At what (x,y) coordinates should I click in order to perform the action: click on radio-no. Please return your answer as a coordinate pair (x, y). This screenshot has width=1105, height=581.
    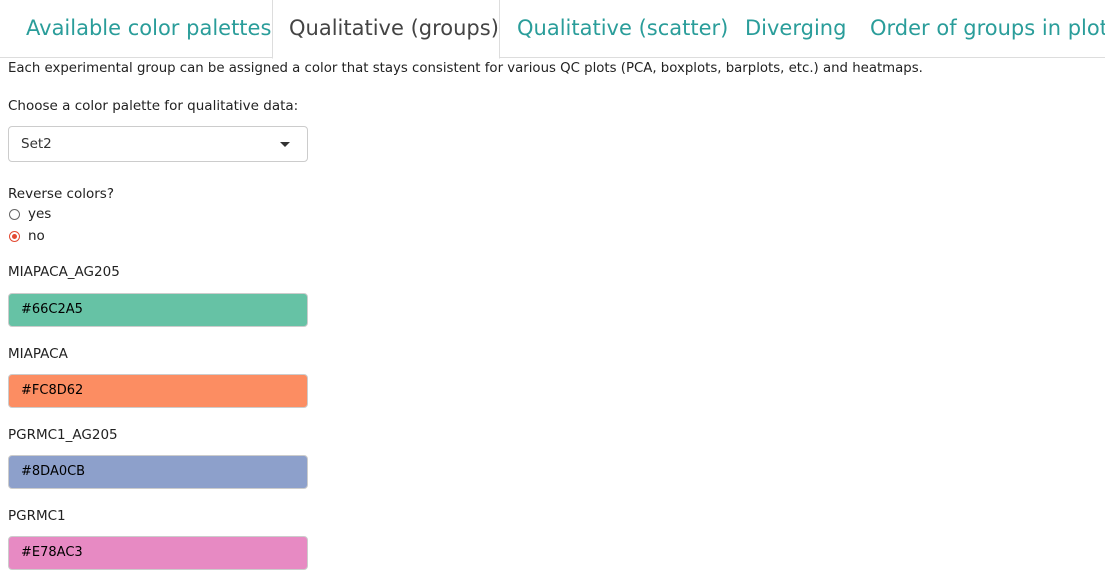
    Looking at the image, I should click on (14, 236).